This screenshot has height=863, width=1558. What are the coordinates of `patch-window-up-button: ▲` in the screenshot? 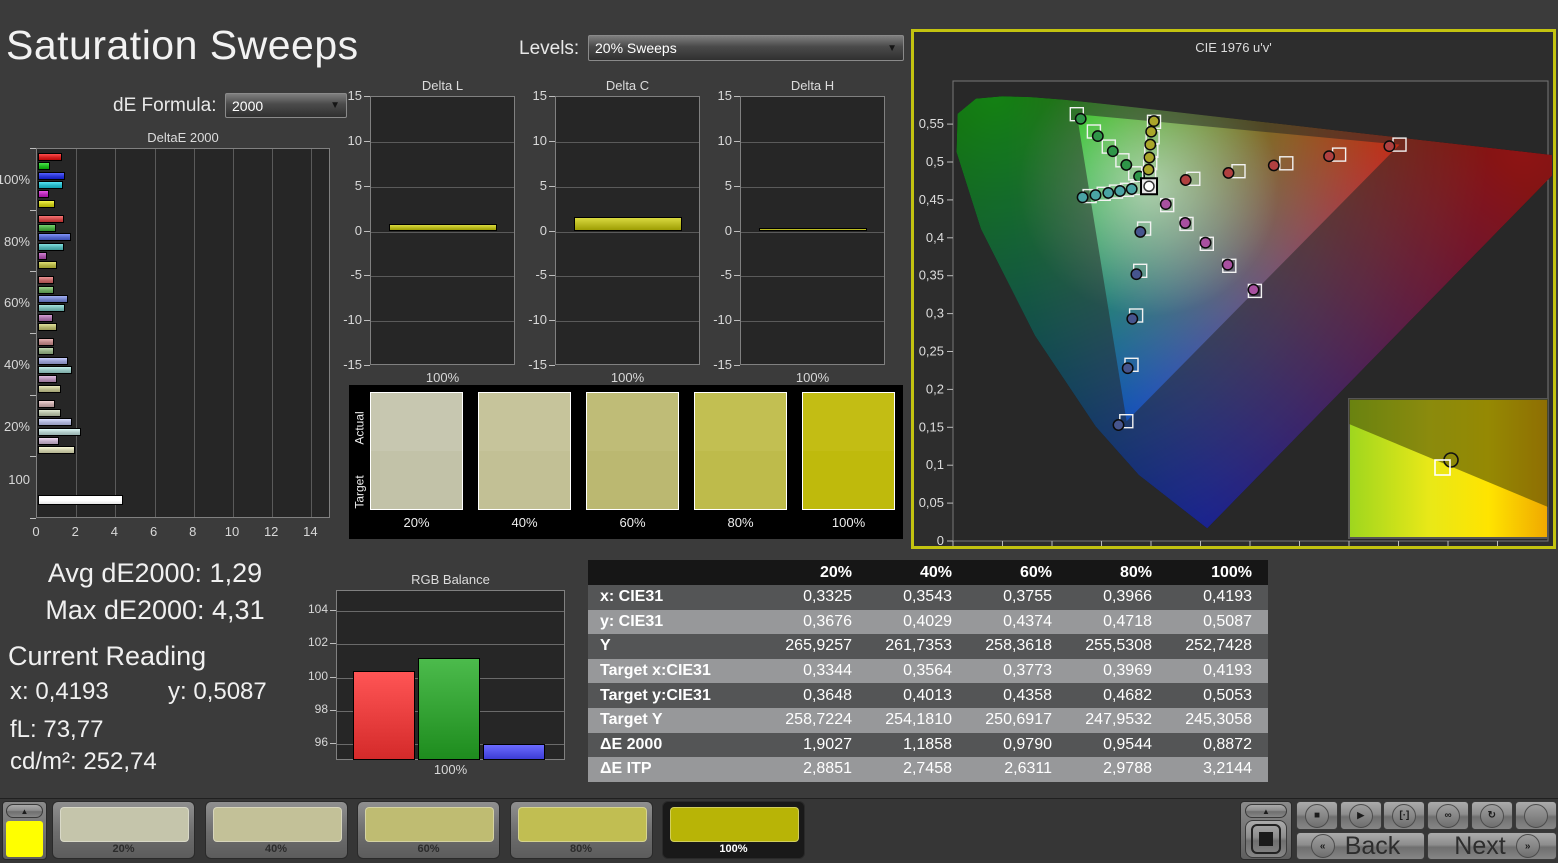 It's located at (1266, 811).